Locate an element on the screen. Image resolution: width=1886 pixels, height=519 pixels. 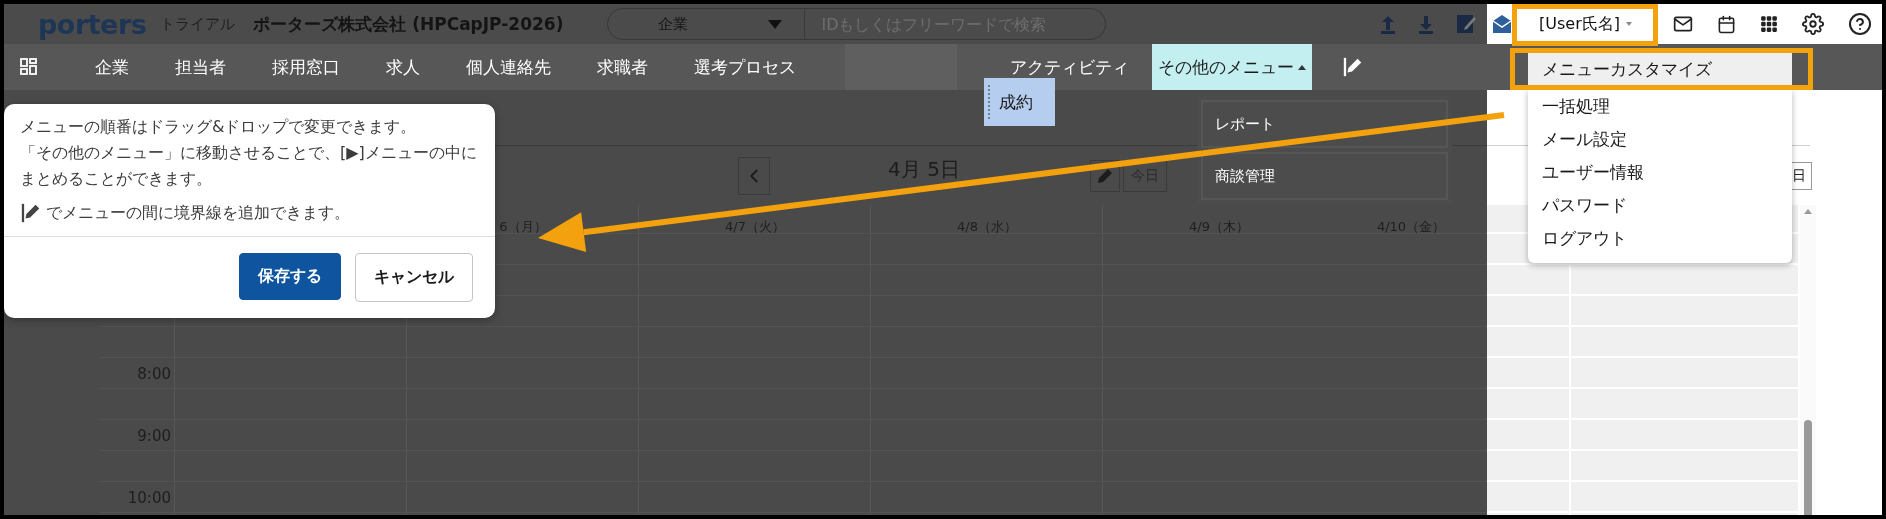
dragged-menu-item: 成約 is located at coordinates (1019, 102).